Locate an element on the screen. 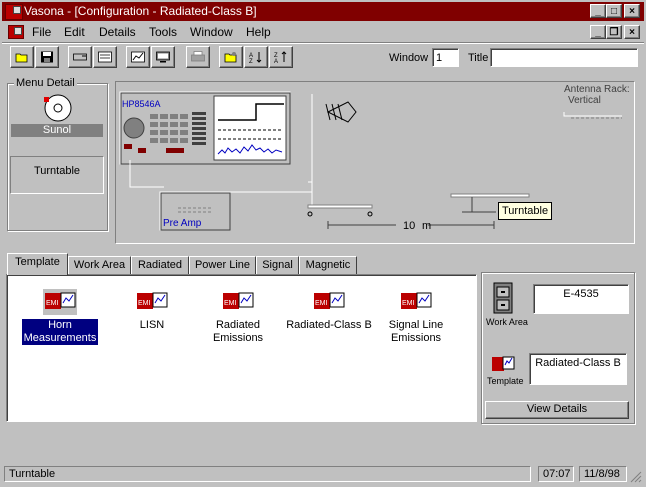  child-close-button: × is located at coordinates (632, 32).